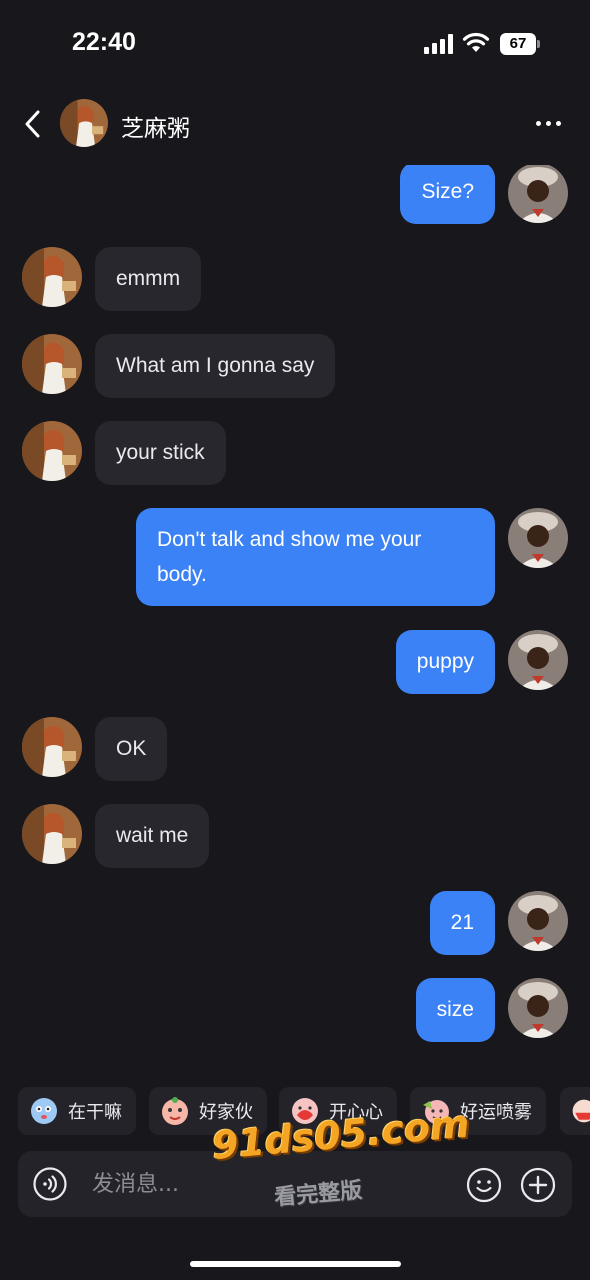  What do you see at coordinates (496, 1112) in the screenshot?
I see `quick-reply-label: 好运喷雾` at bounding box center [496, 1112].